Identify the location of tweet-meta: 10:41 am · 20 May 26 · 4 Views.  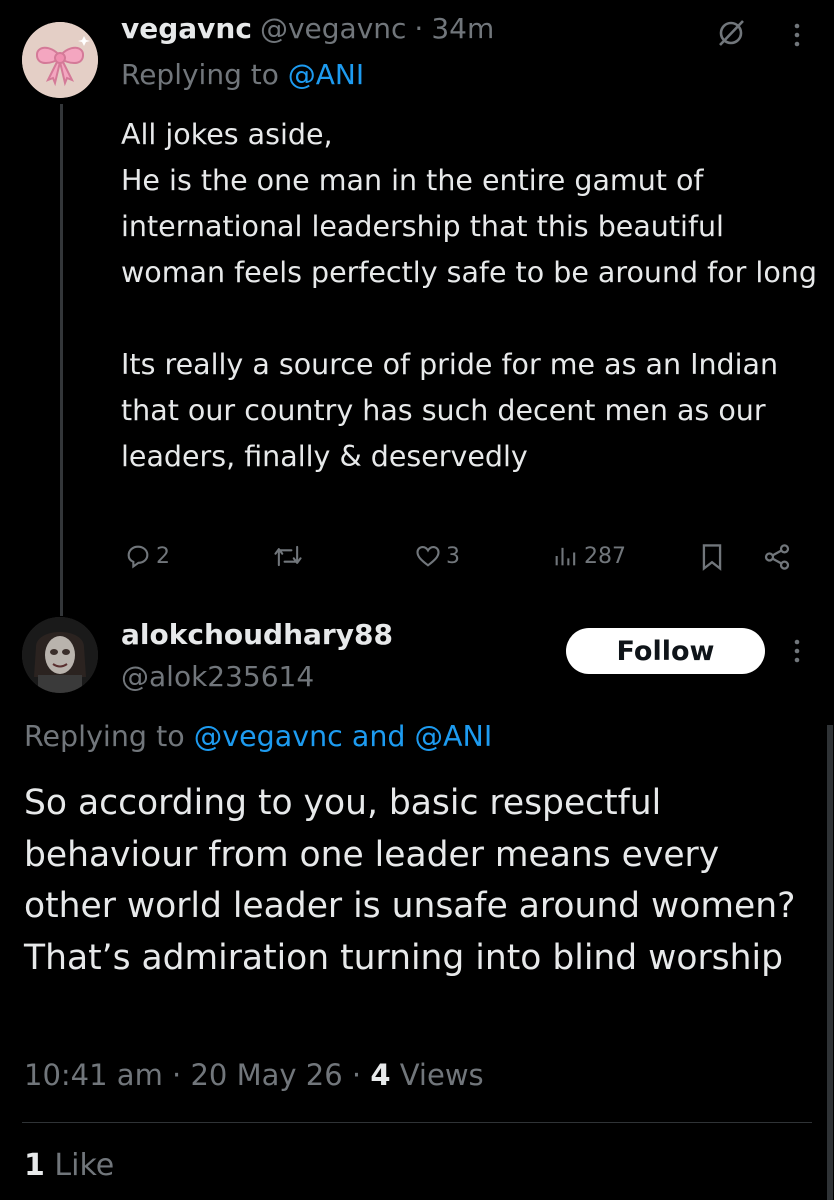
(254, 1075).